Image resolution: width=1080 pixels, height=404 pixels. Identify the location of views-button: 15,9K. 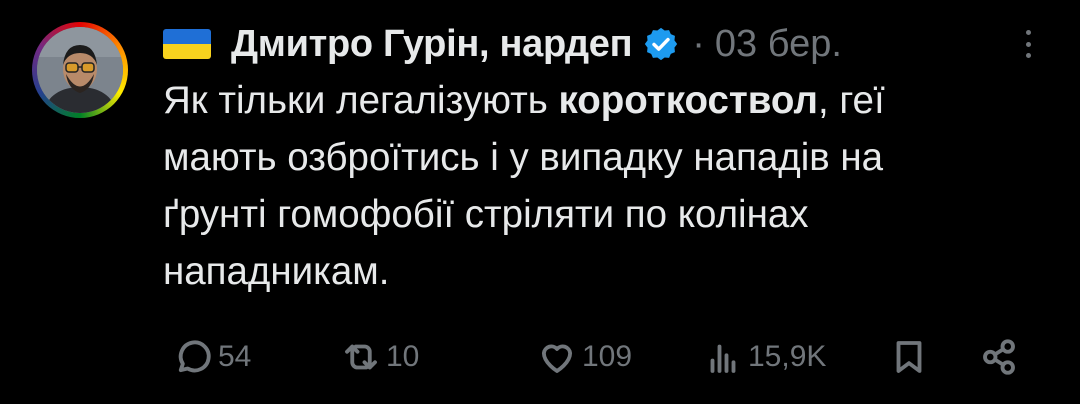
(764, 357).